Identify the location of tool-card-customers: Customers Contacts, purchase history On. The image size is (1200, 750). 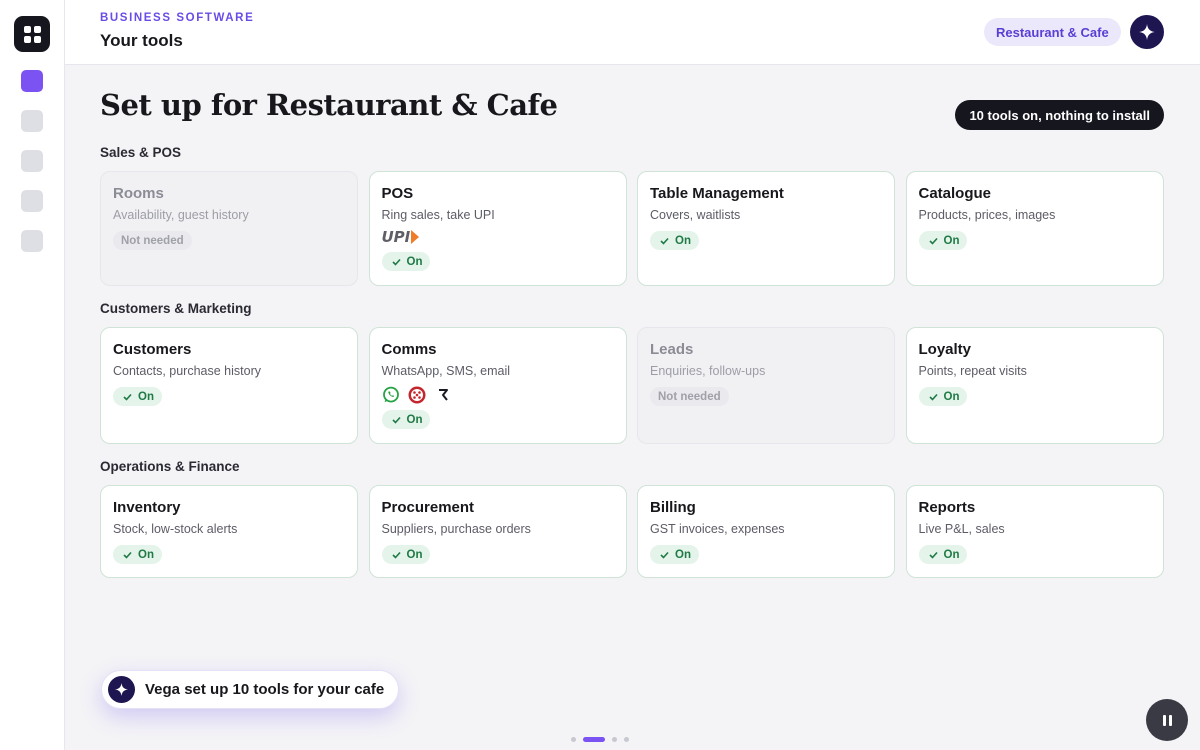
(229, 385).